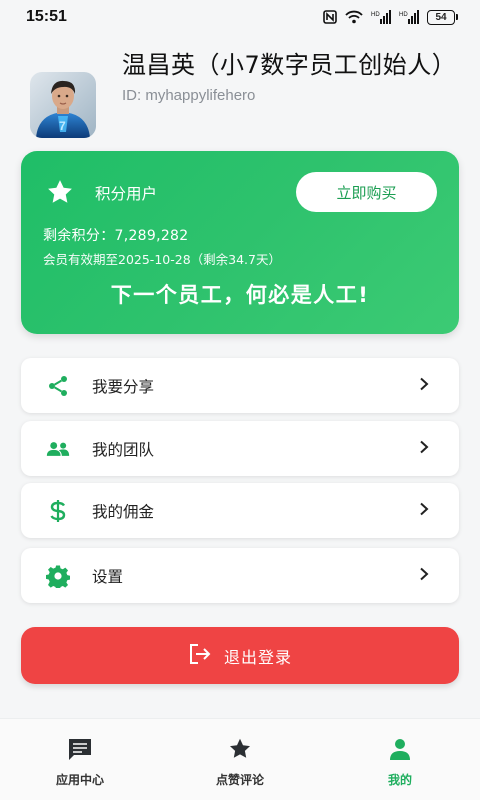 The height and width of the screenshot is (800, 480). I want to click on status-time: 15:51, so click(46, 16).